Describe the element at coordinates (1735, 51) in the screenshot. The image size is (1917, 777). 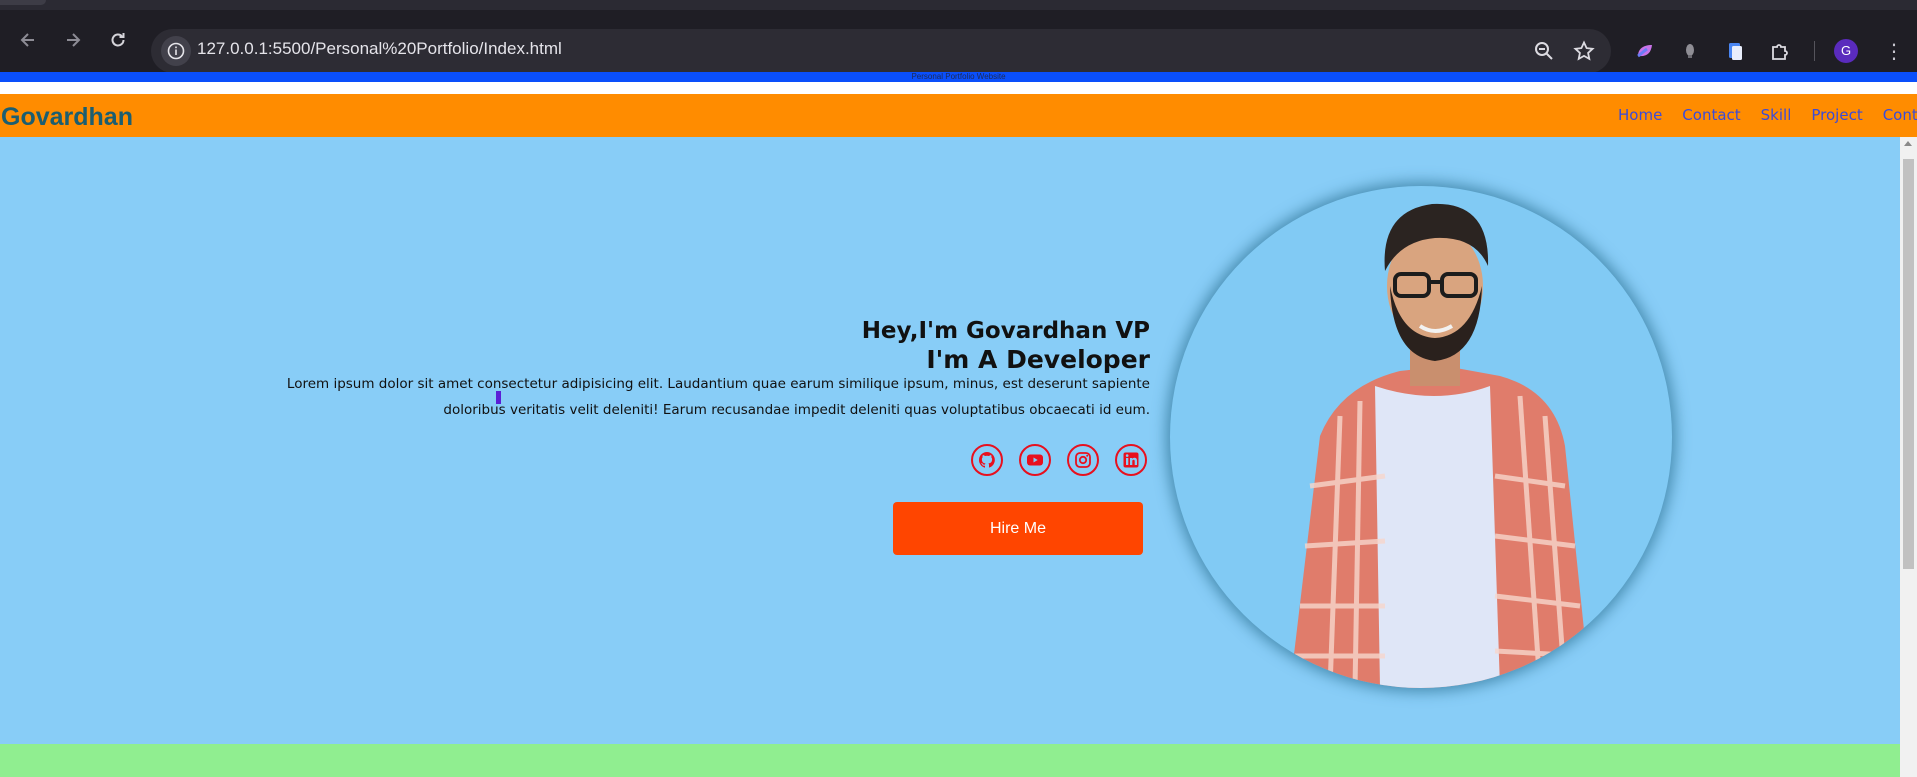
I see `extension-docs-icon` at that location.